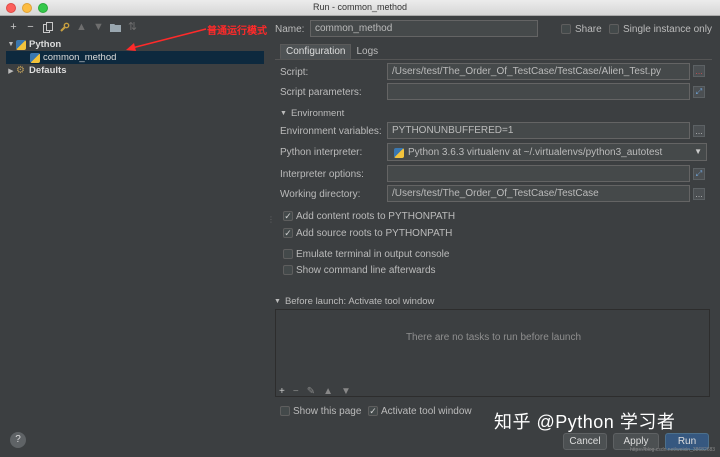  Describe the element at coordinates (331, 131) in the screenshot. I see `environment-variables-label: Environment variables:` at that location.